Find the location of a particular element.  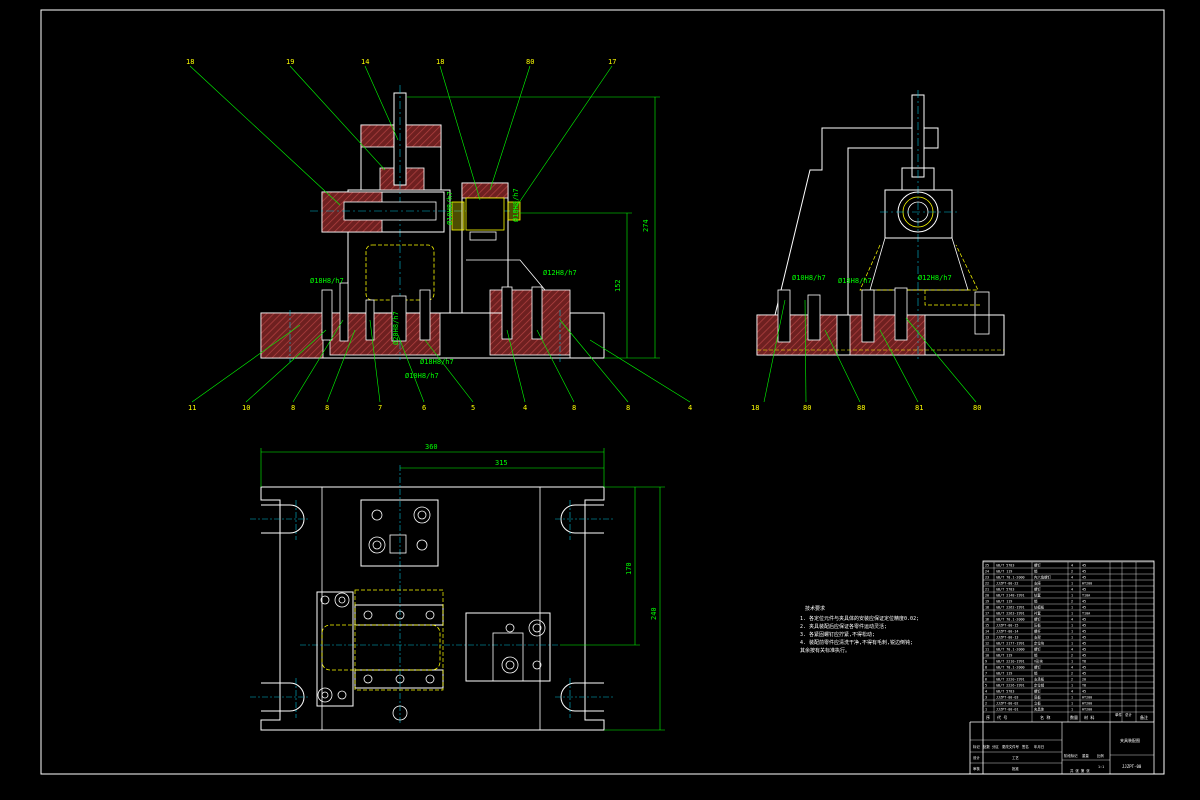

svg-text: 序 is located at coordinates (988, 717).